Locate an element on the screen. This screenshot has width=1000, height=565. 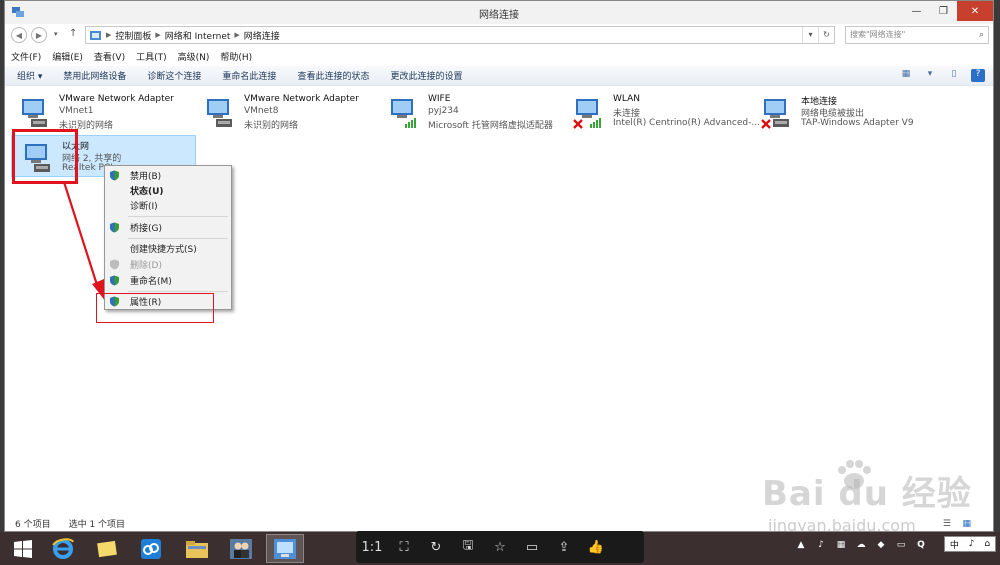
cloud-app-icon is located at coordinates (151, 548).